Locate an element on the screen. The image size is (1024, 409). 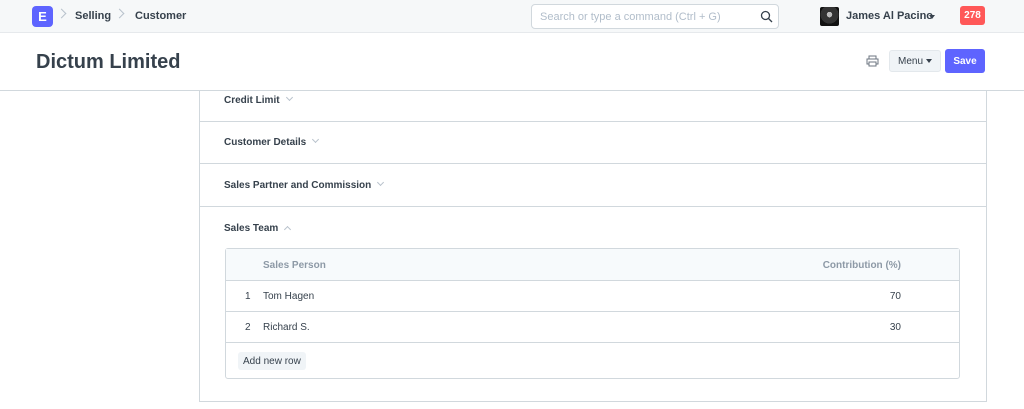
add-new-row-button: Add new row is located at coordinates (272, 361).